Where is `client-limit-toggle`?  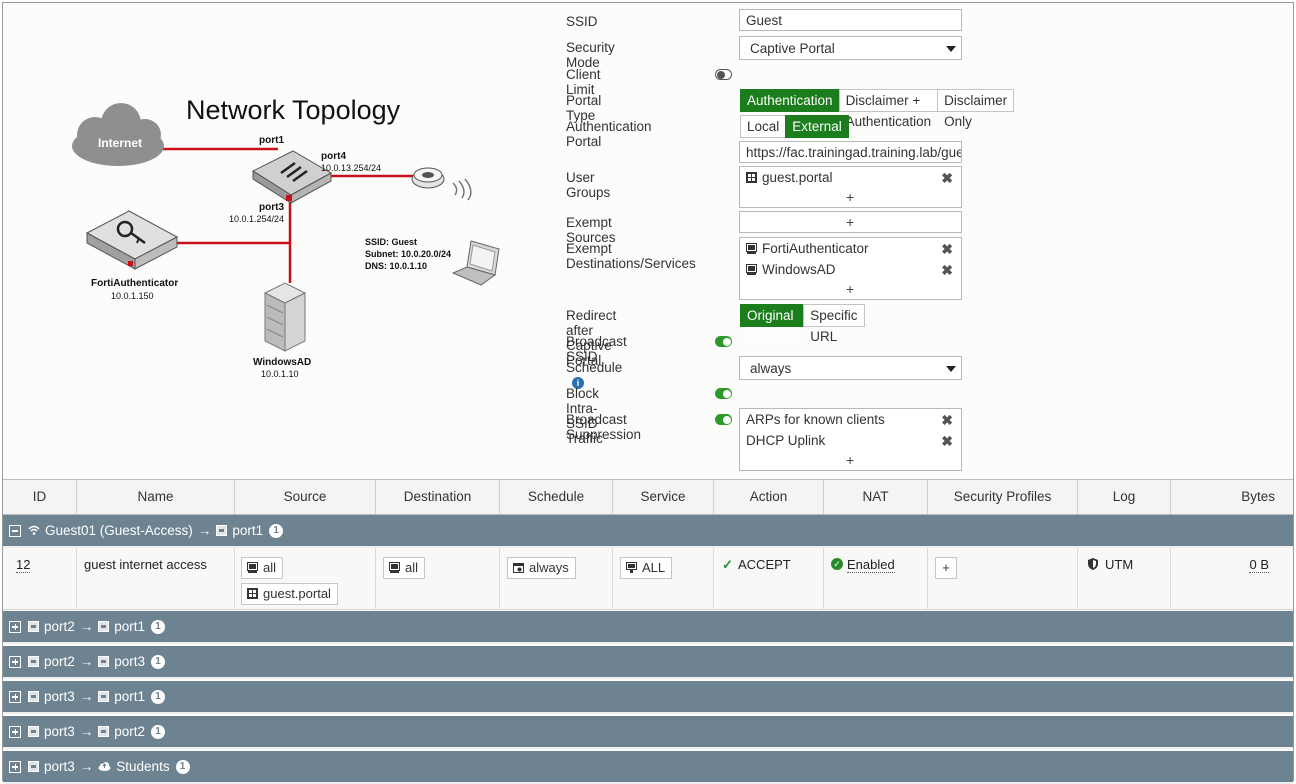
client-limit-toggle is located at coordinates (723, 74).